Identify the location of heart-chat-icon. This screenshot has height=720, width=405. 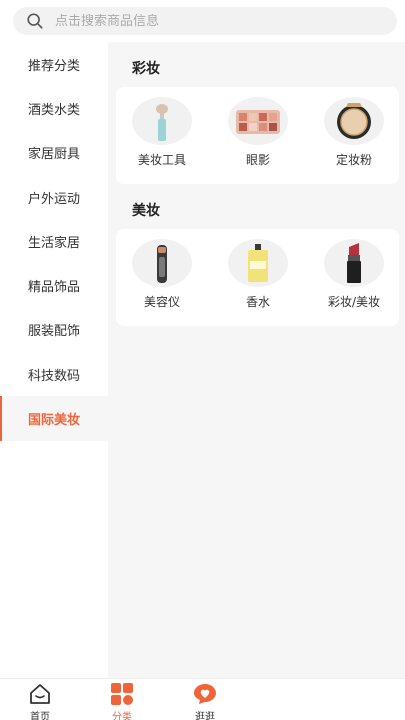
(205, 694).